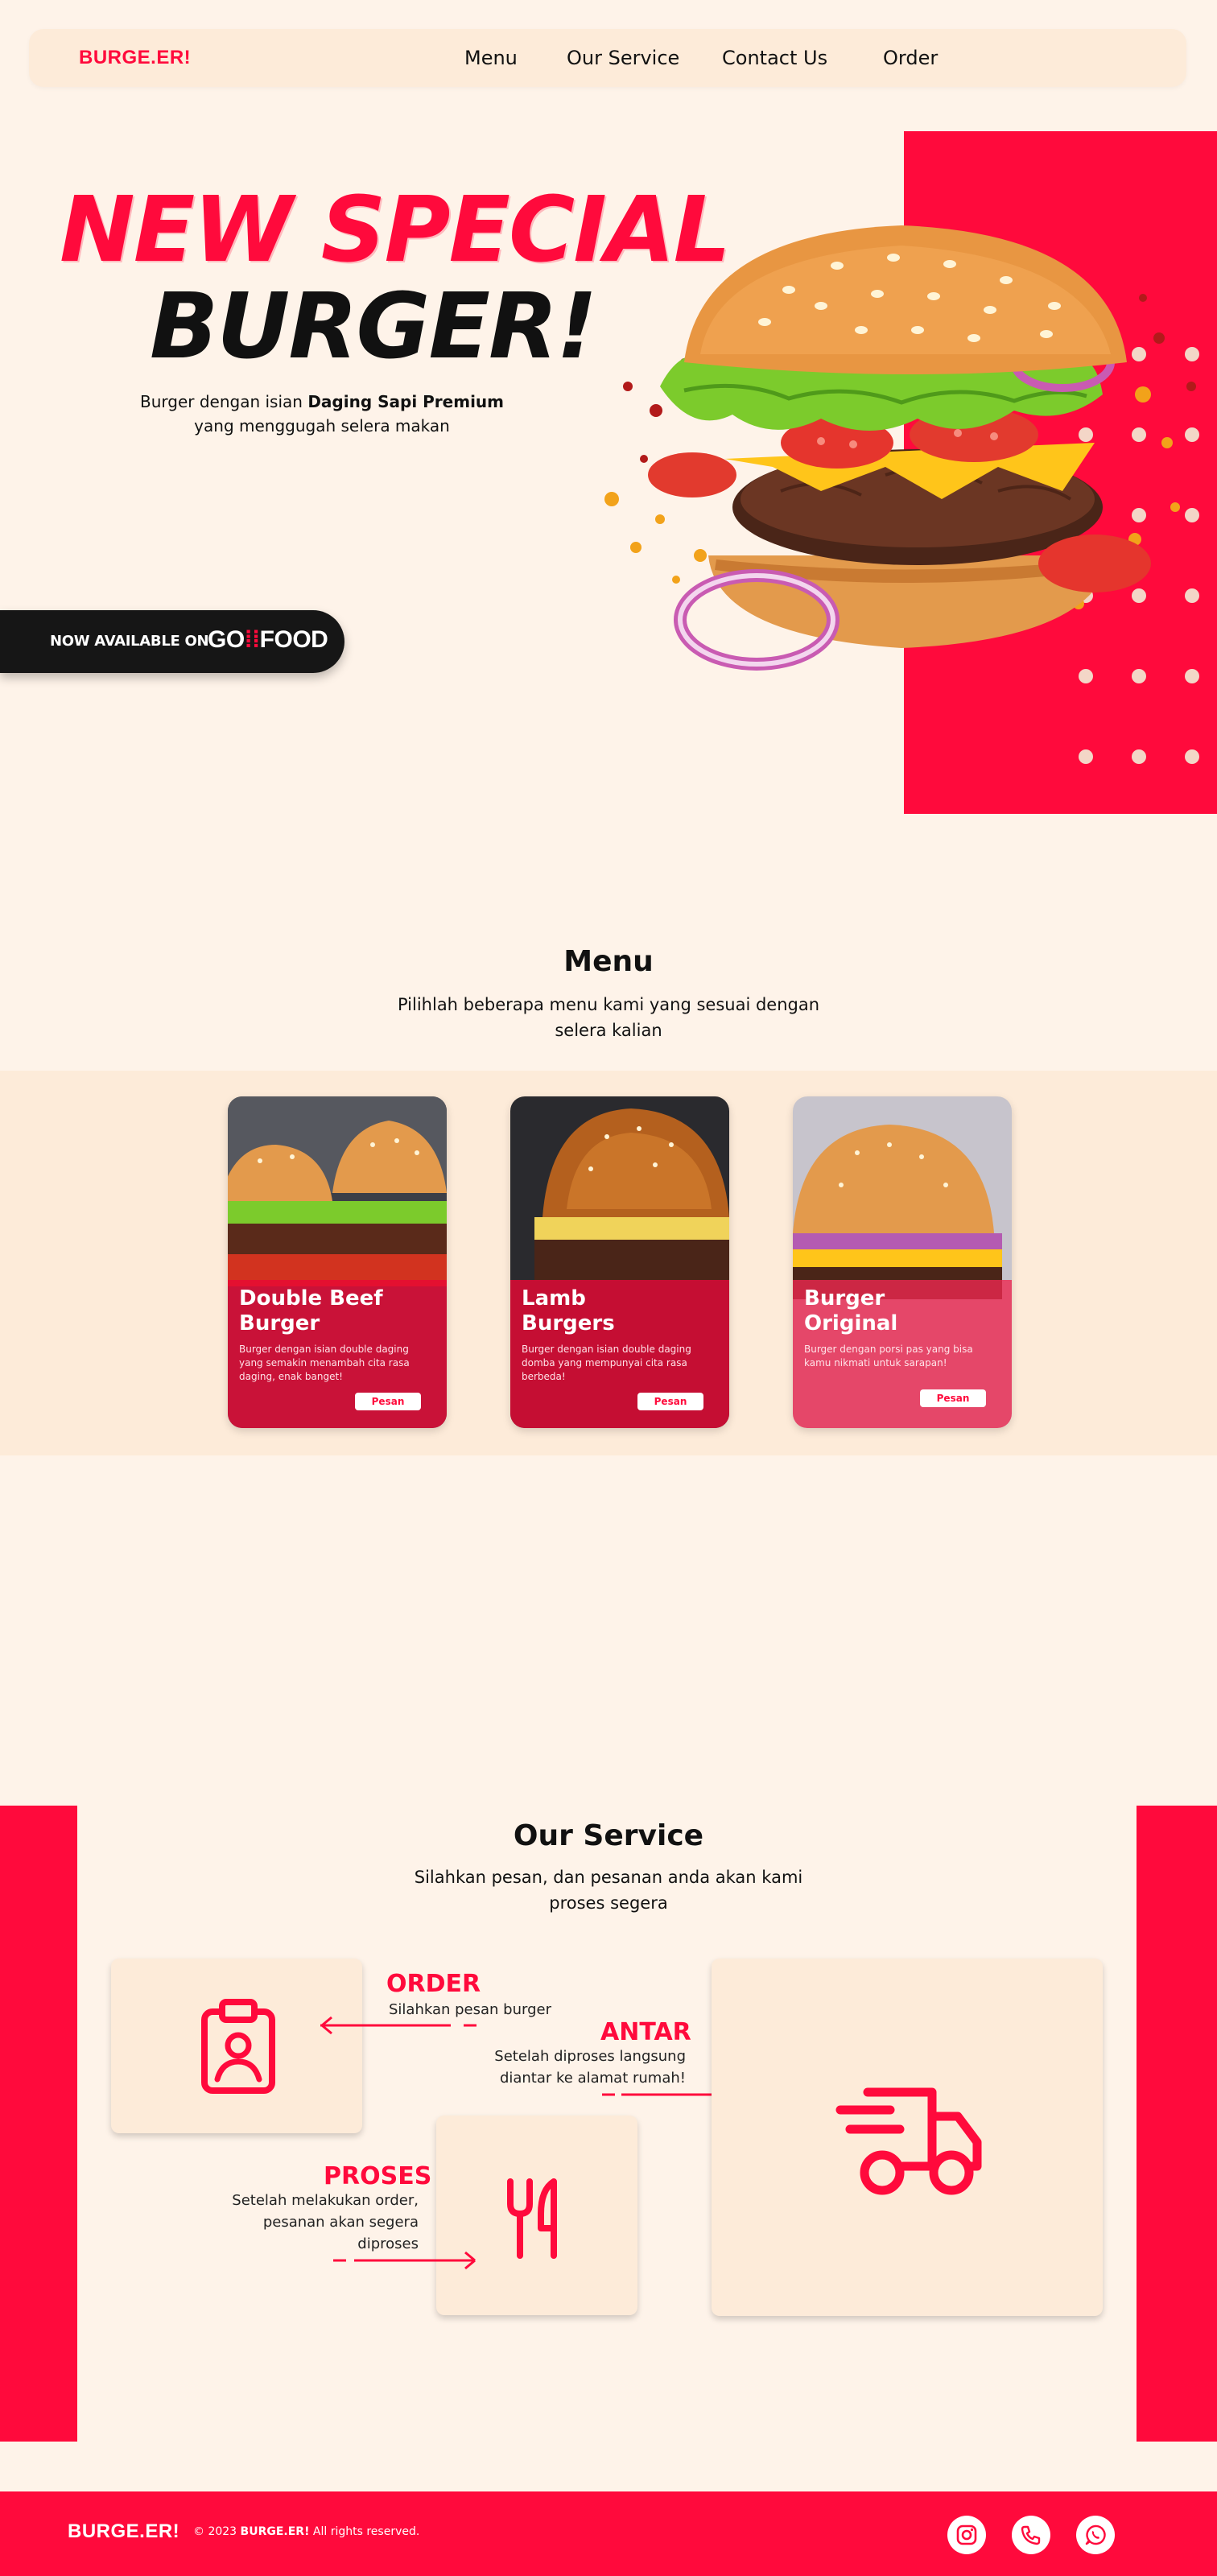 The height and width of the screenshot is (2576, 1217). Describe the element at coordinates (851, 1323) in the screenshot. I see `menu-card-title-line2: Original` at that location.